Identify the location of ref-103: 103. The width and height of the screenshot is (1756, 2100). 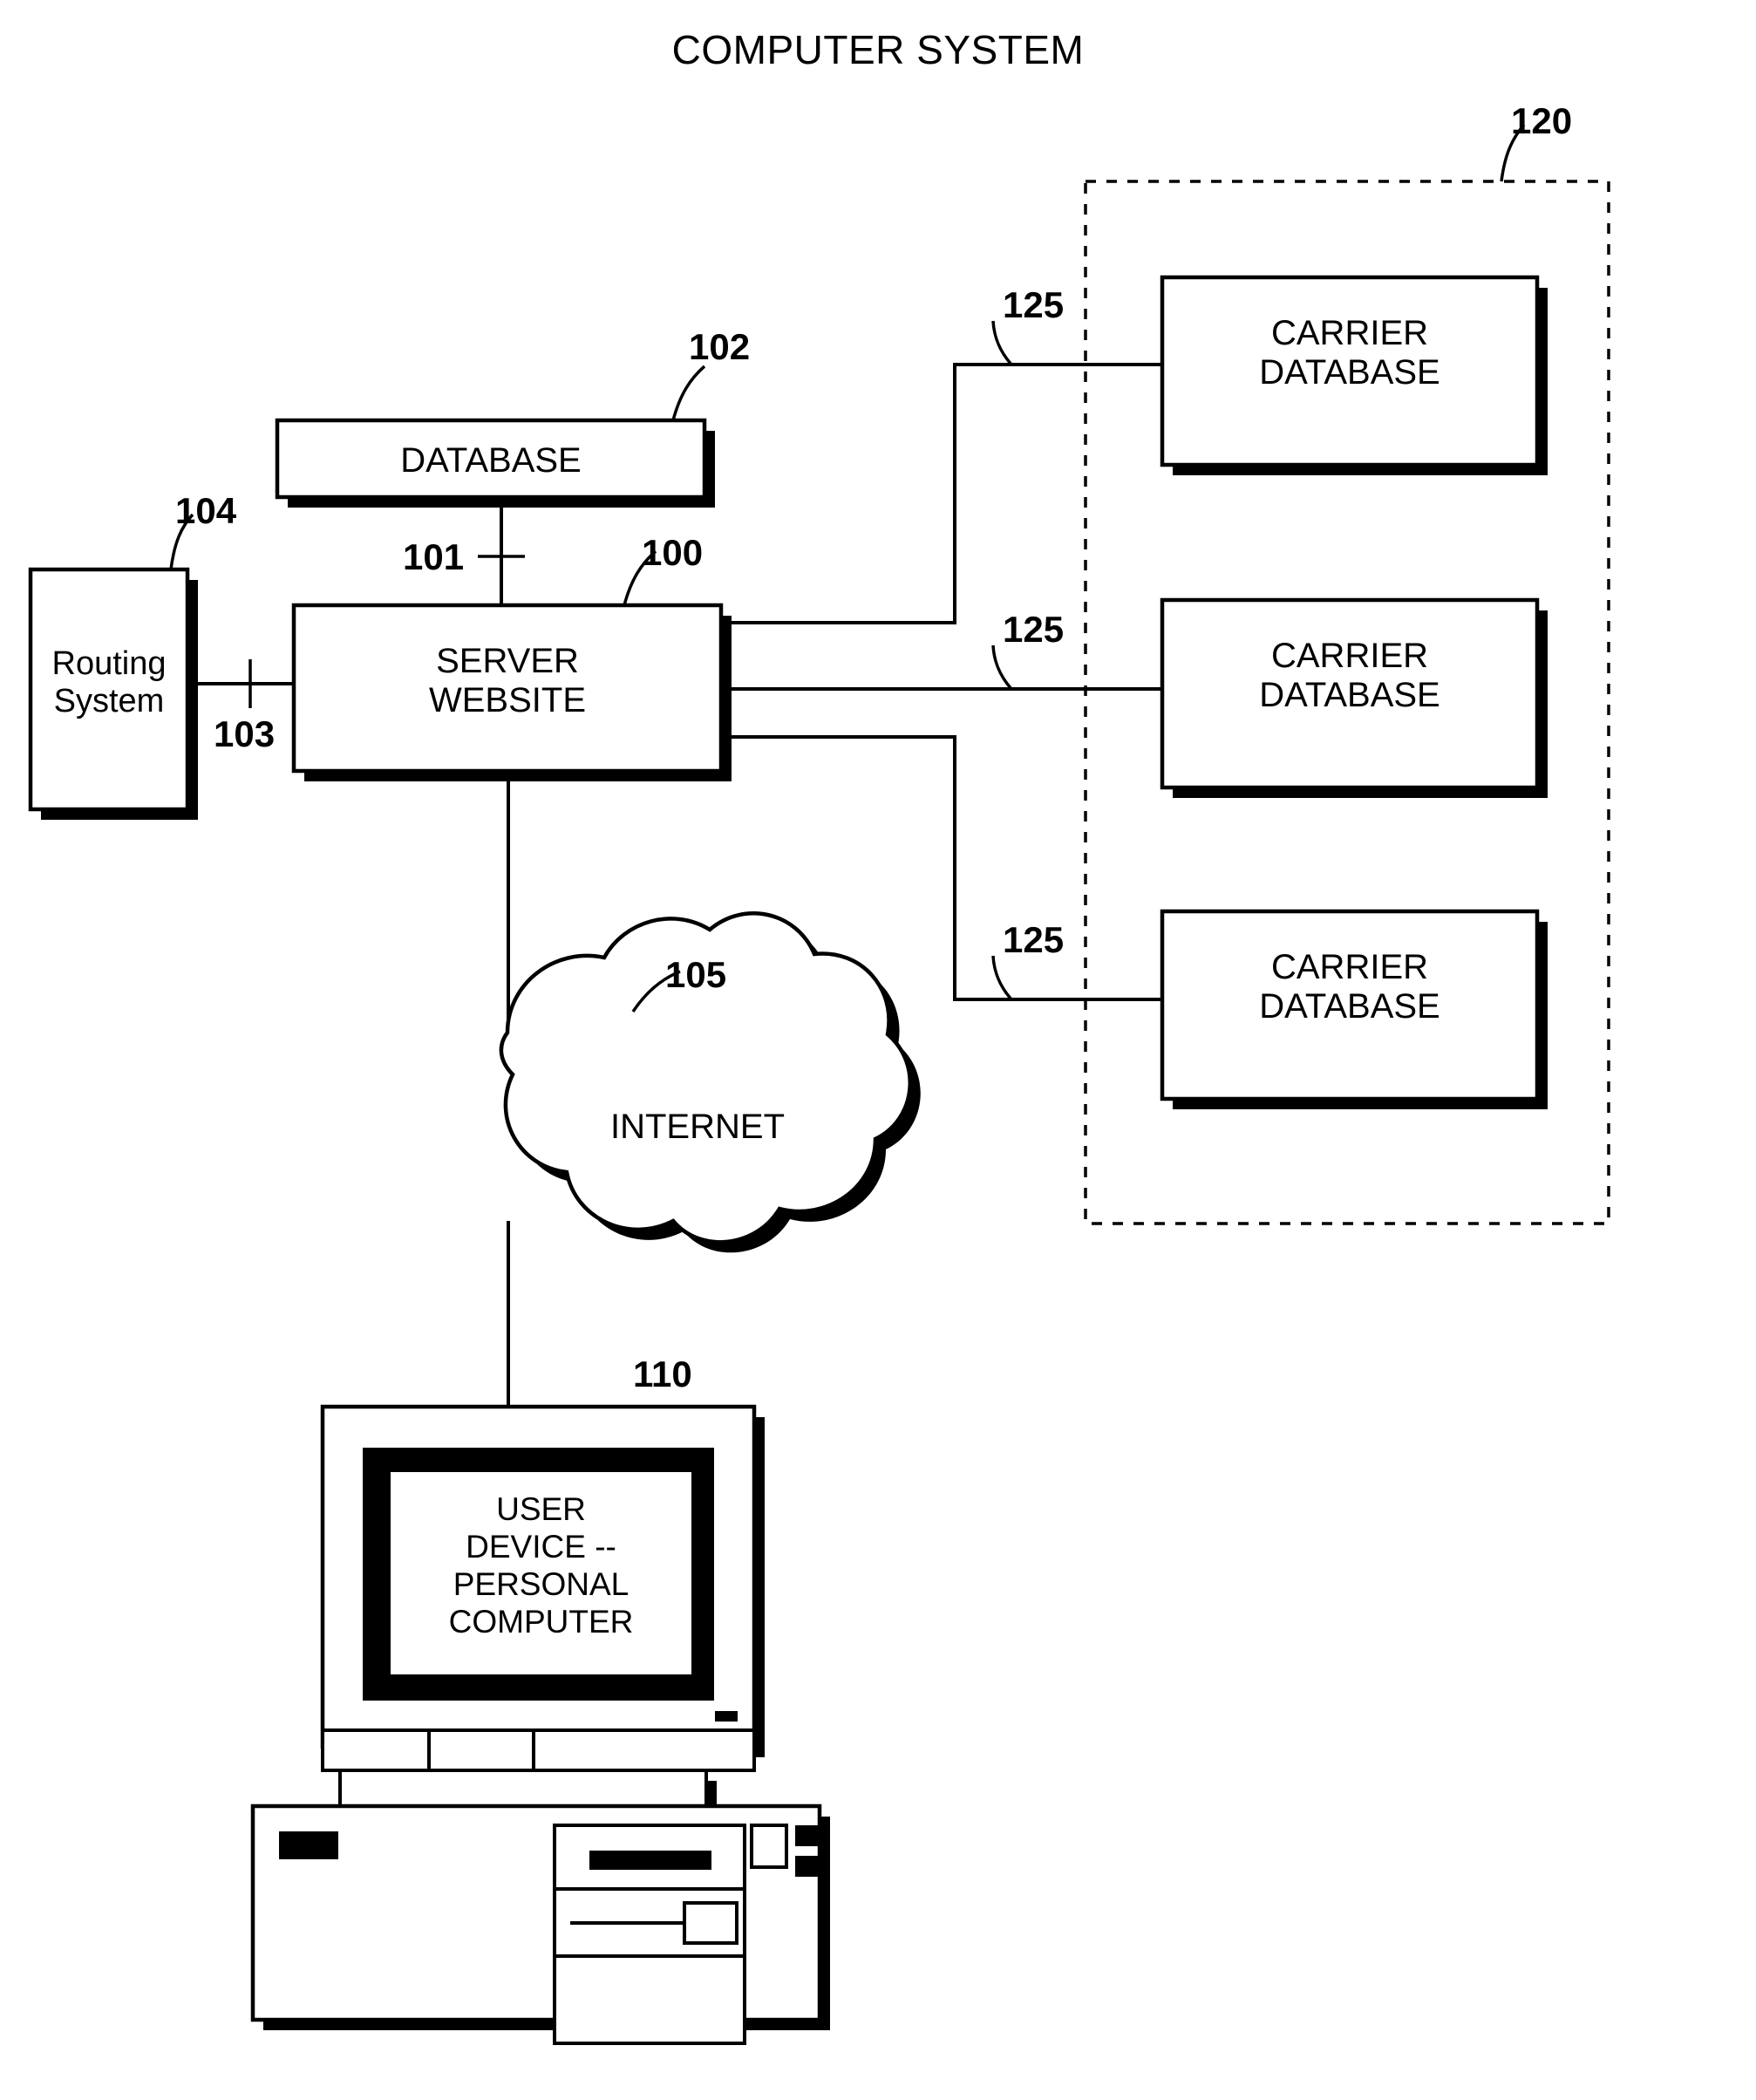
(245, 733).